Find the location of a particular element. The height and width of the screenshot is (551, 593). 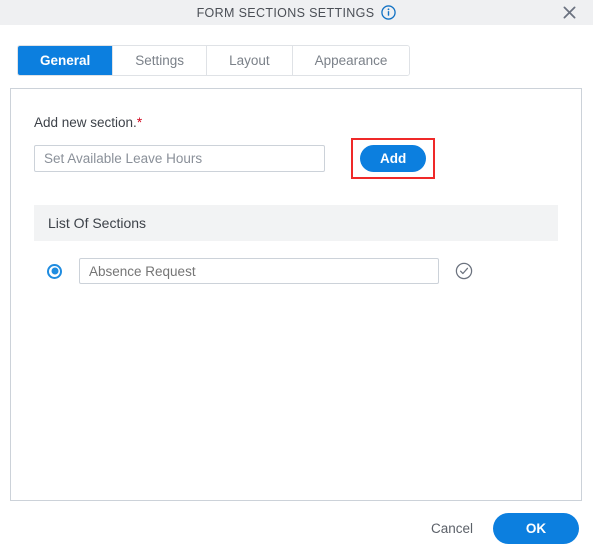

tab-bar: General Settings Layout Appearance is located at coordinates (296, 50).